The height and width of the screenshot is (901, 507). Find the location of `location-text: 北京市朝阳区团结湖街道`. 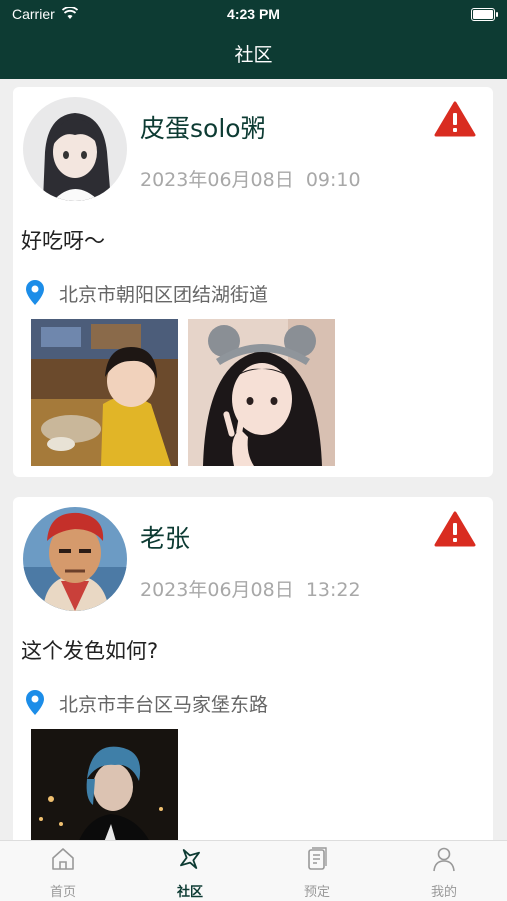

location-text: 北京市朝阳区团结湖街道 is located at coordinates (164, 295).